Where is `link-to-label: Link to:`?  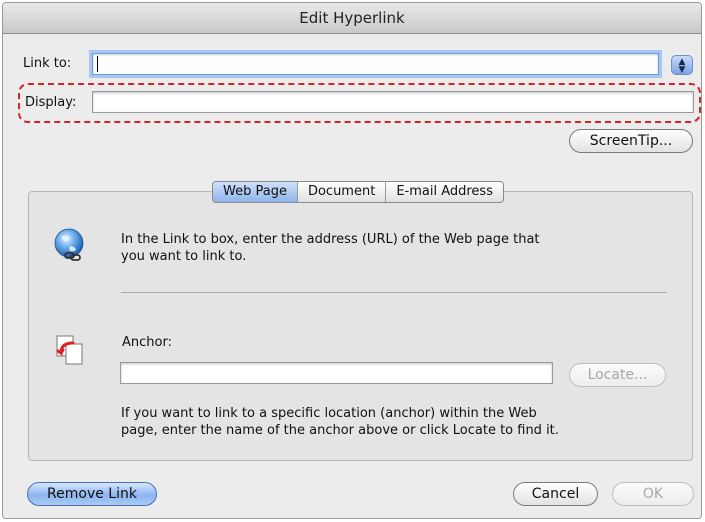 link-to-label: Link to: is located at coordinates (47, 63).